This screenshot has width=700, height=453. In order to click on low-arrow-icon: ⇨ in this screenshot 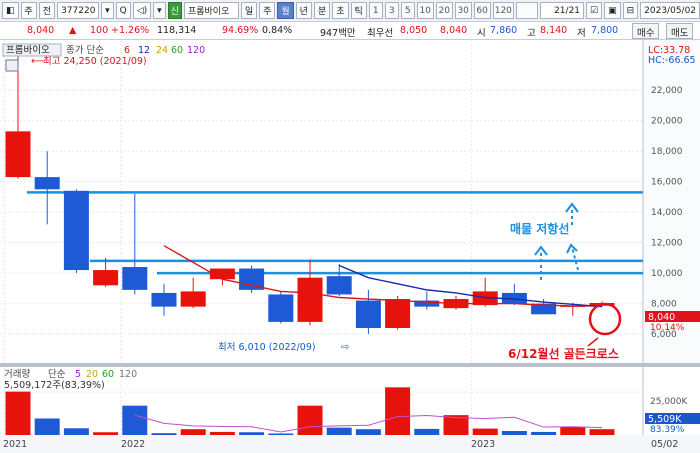, I will do `click(345, 347)`.